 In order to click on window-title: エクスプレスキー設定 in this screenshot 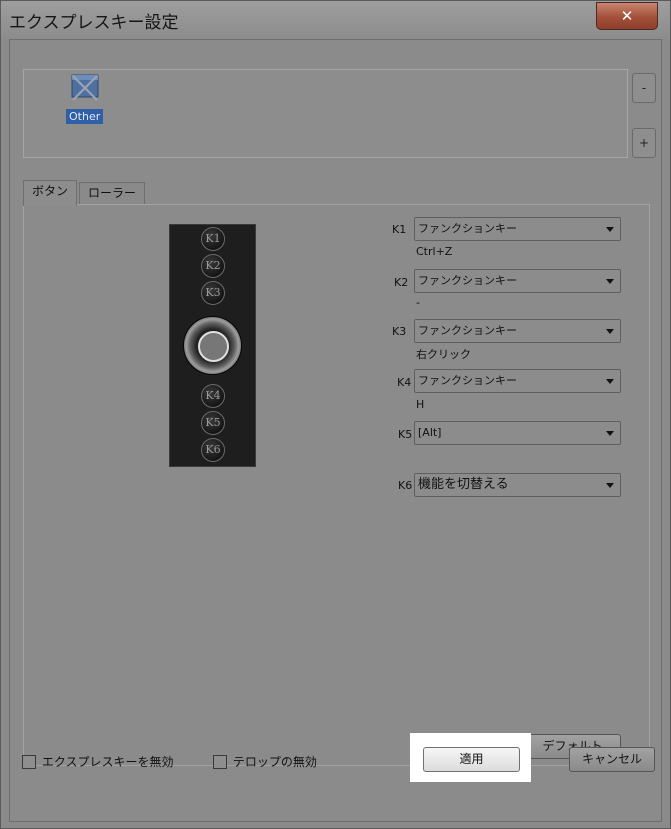, I will do `click(94, 23)`.